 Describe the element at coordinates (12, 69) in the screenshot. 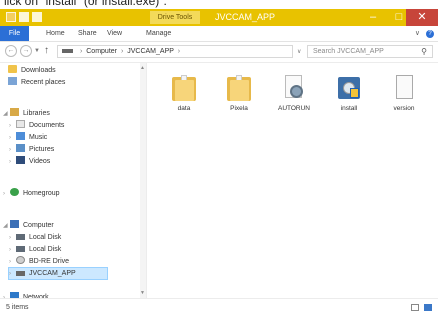

I see `downloads-icon` at that location.